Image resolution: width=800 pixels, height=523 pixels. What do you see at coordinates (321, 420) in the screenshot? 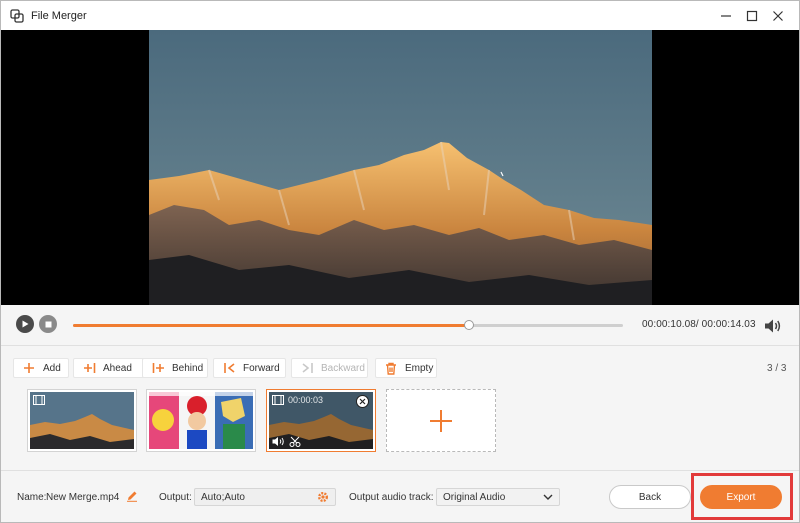
I see `clip-thumbnail-selected: 00:00:03` at bounding box center [321, 420].